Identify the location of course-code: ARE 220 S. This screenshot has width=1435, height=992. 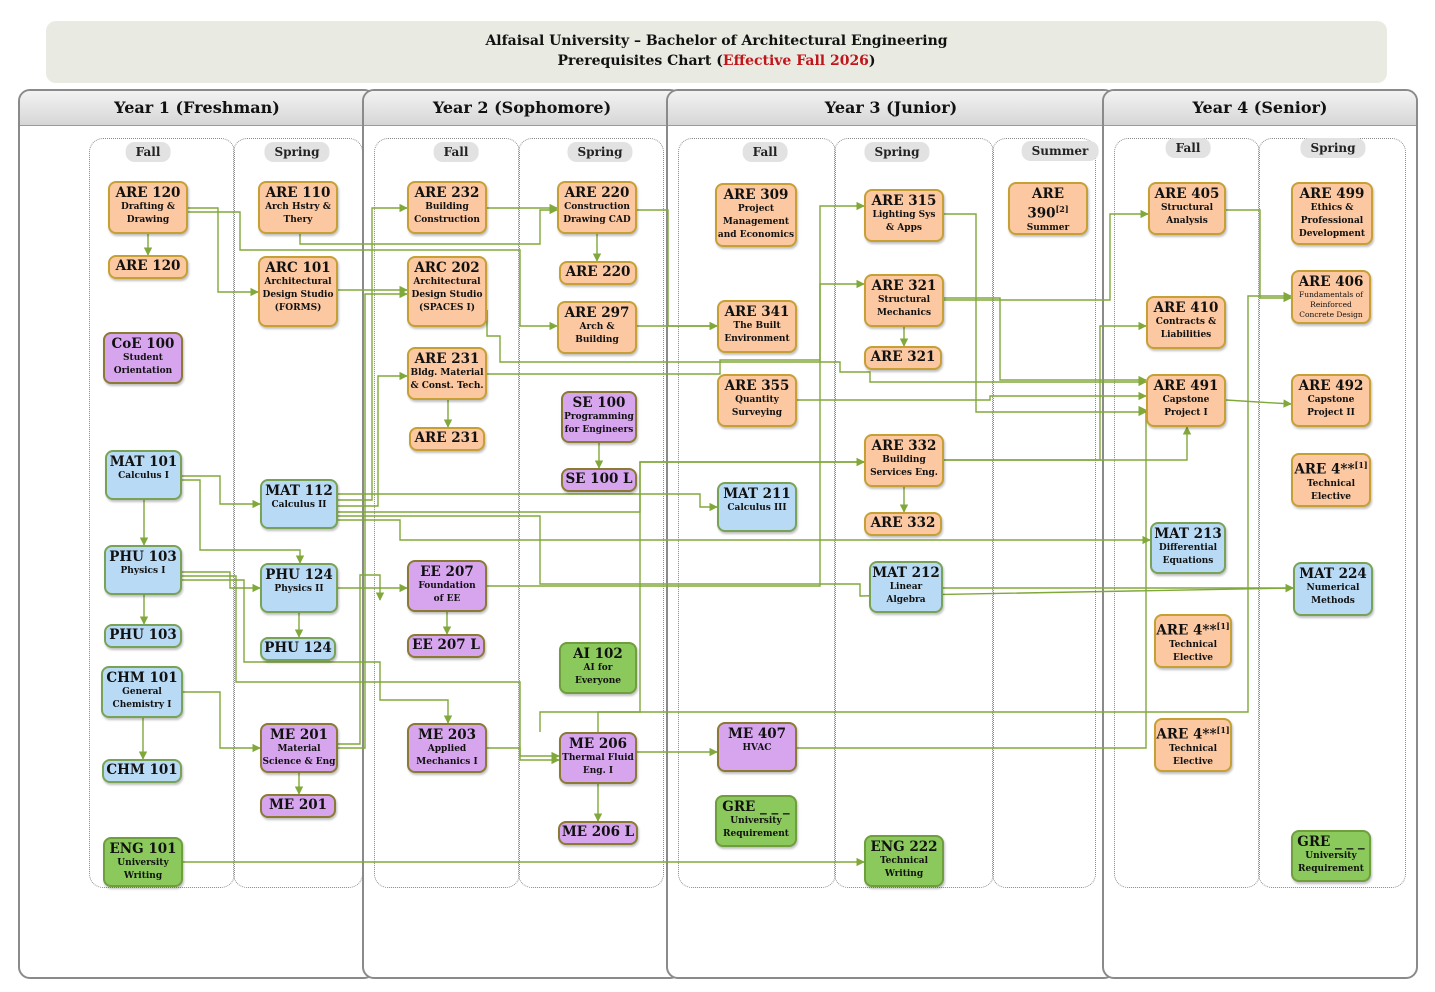
(598, 273).